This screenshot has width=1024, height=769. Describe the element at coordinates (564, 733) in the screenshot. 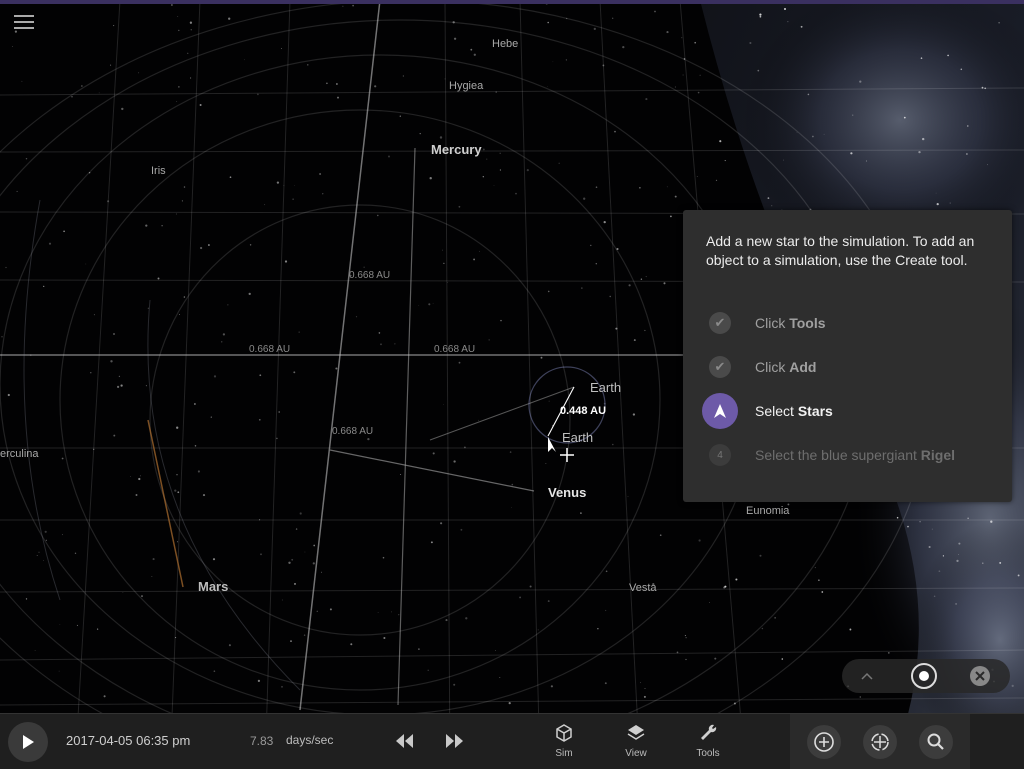

I see `cube-icon` at that location.